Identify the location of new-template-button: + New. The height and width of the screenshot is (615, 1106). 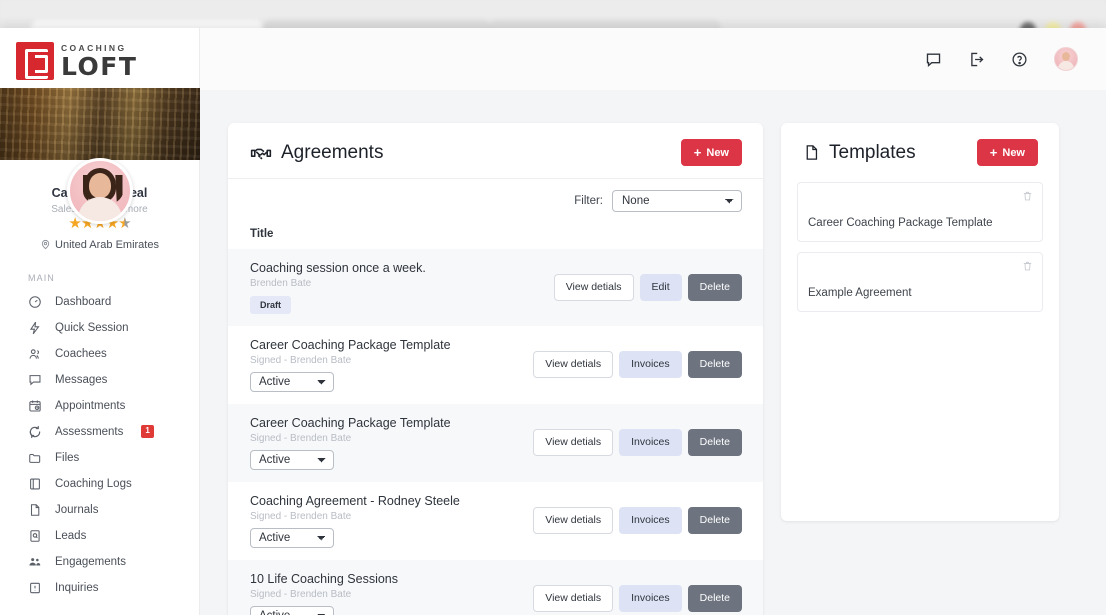
(1007, 152).